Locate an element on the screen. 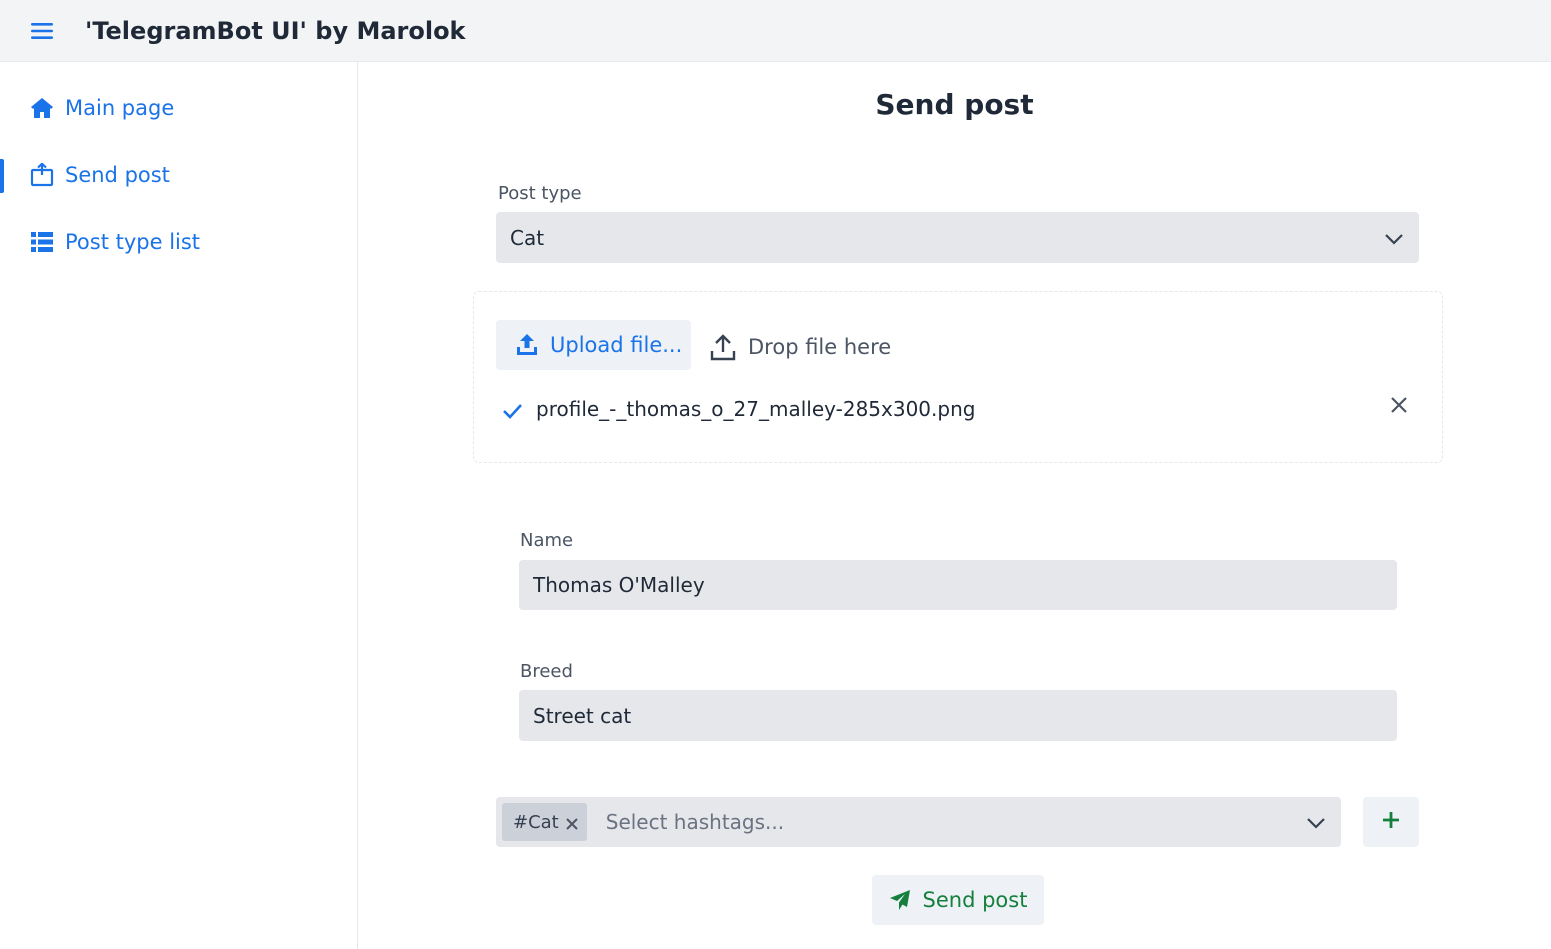  remove-hashtag-icon is located at coordinates (572, 822).